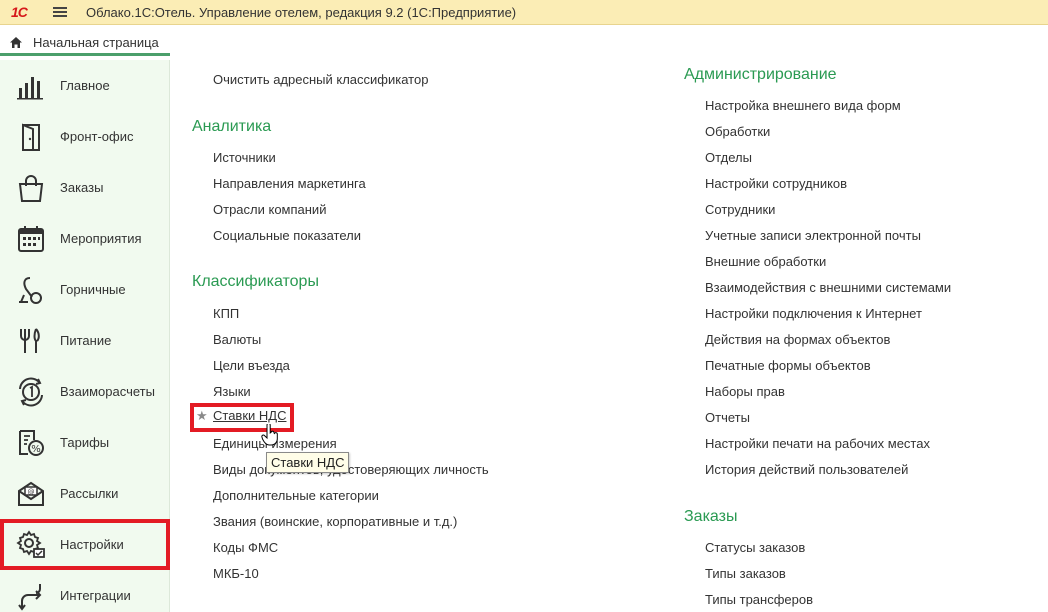  What do you see at coordinates (269, 435) in the screenshot?
I see `hand-cursor-icon` at bounding box center [269, 435].